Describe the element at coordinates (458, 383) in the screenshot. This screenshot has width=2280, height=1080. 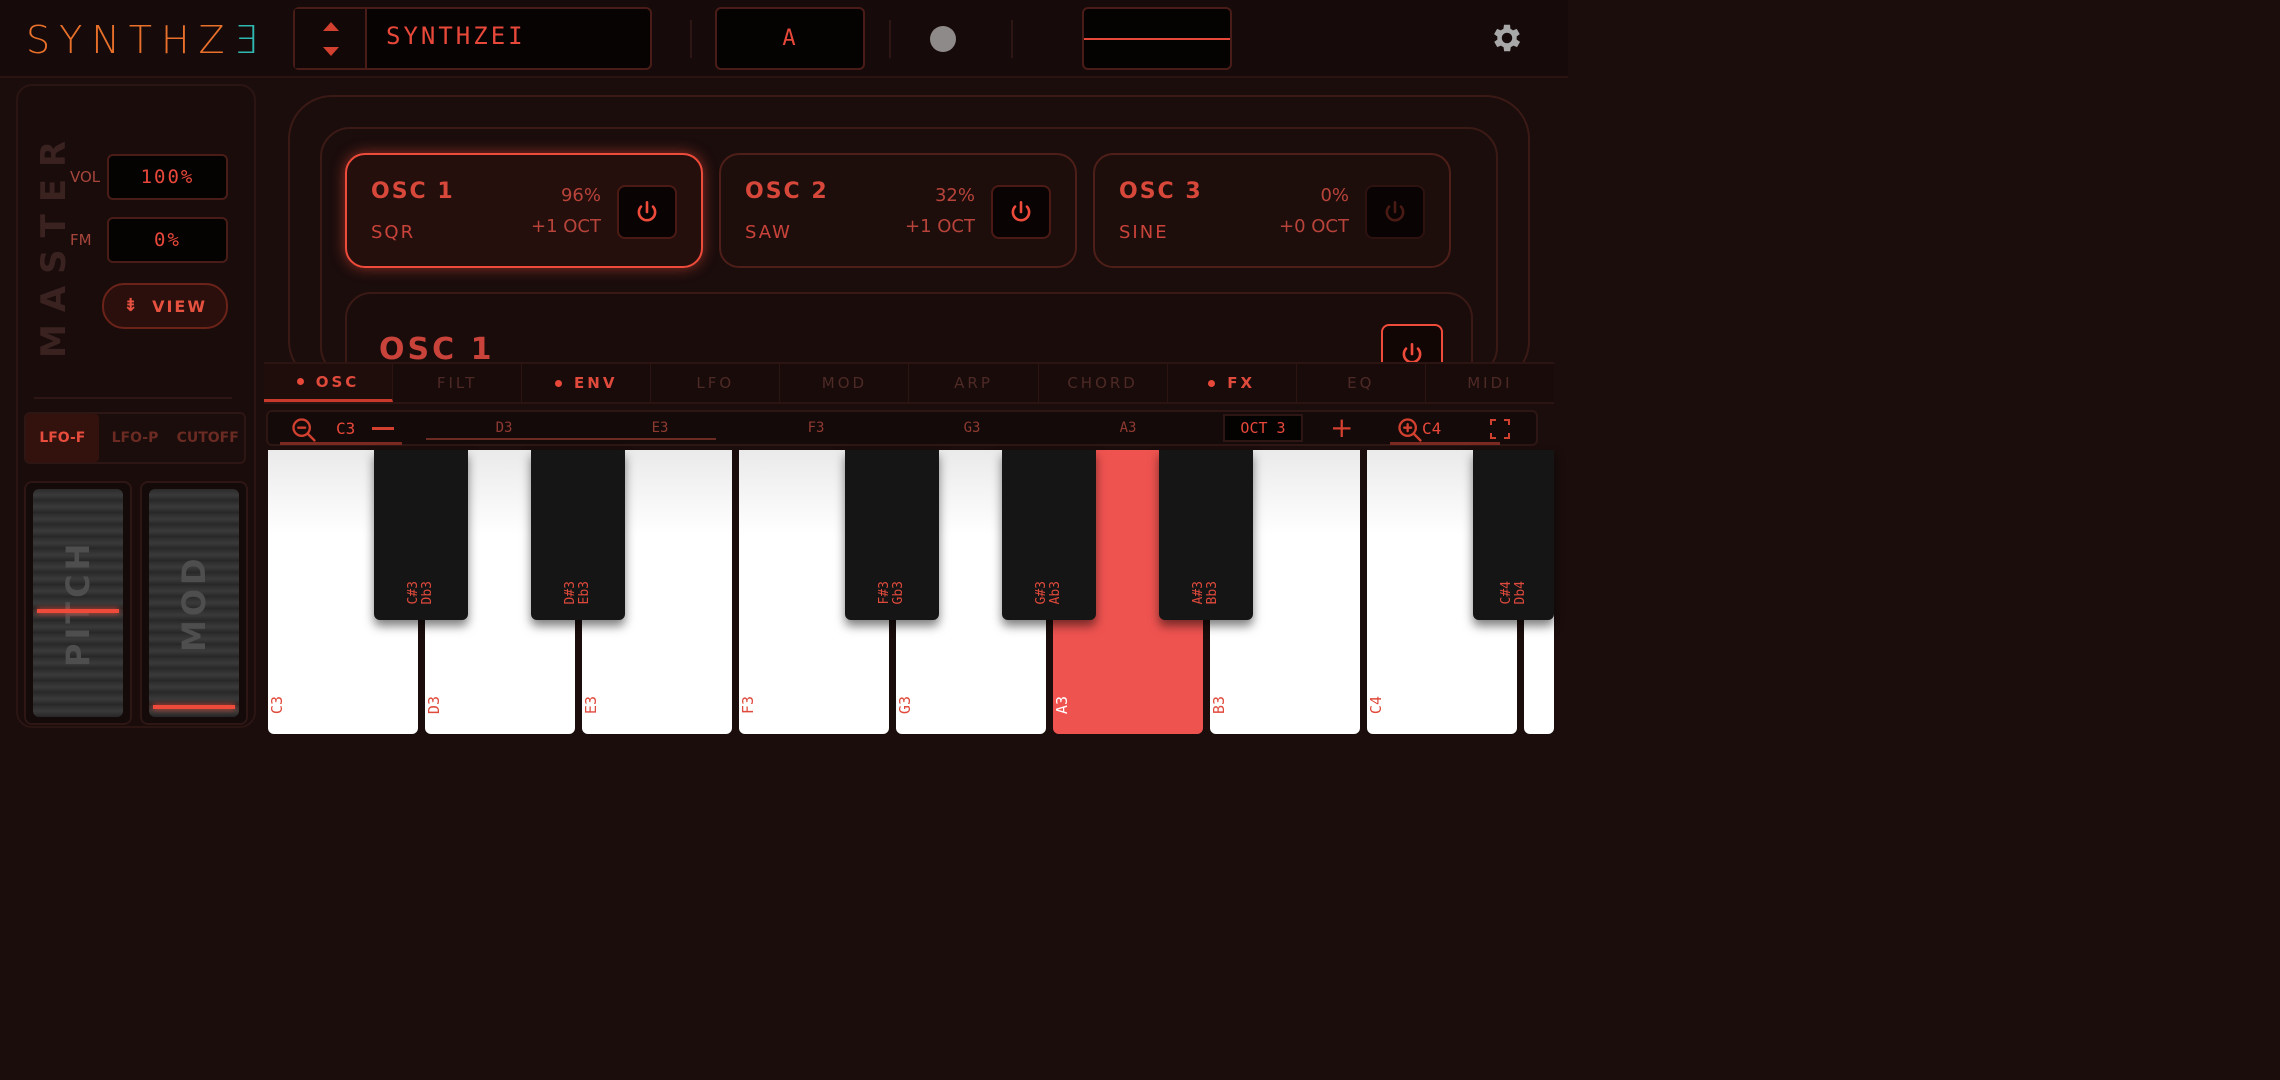
I see `tab-filt: FILT` at that location.